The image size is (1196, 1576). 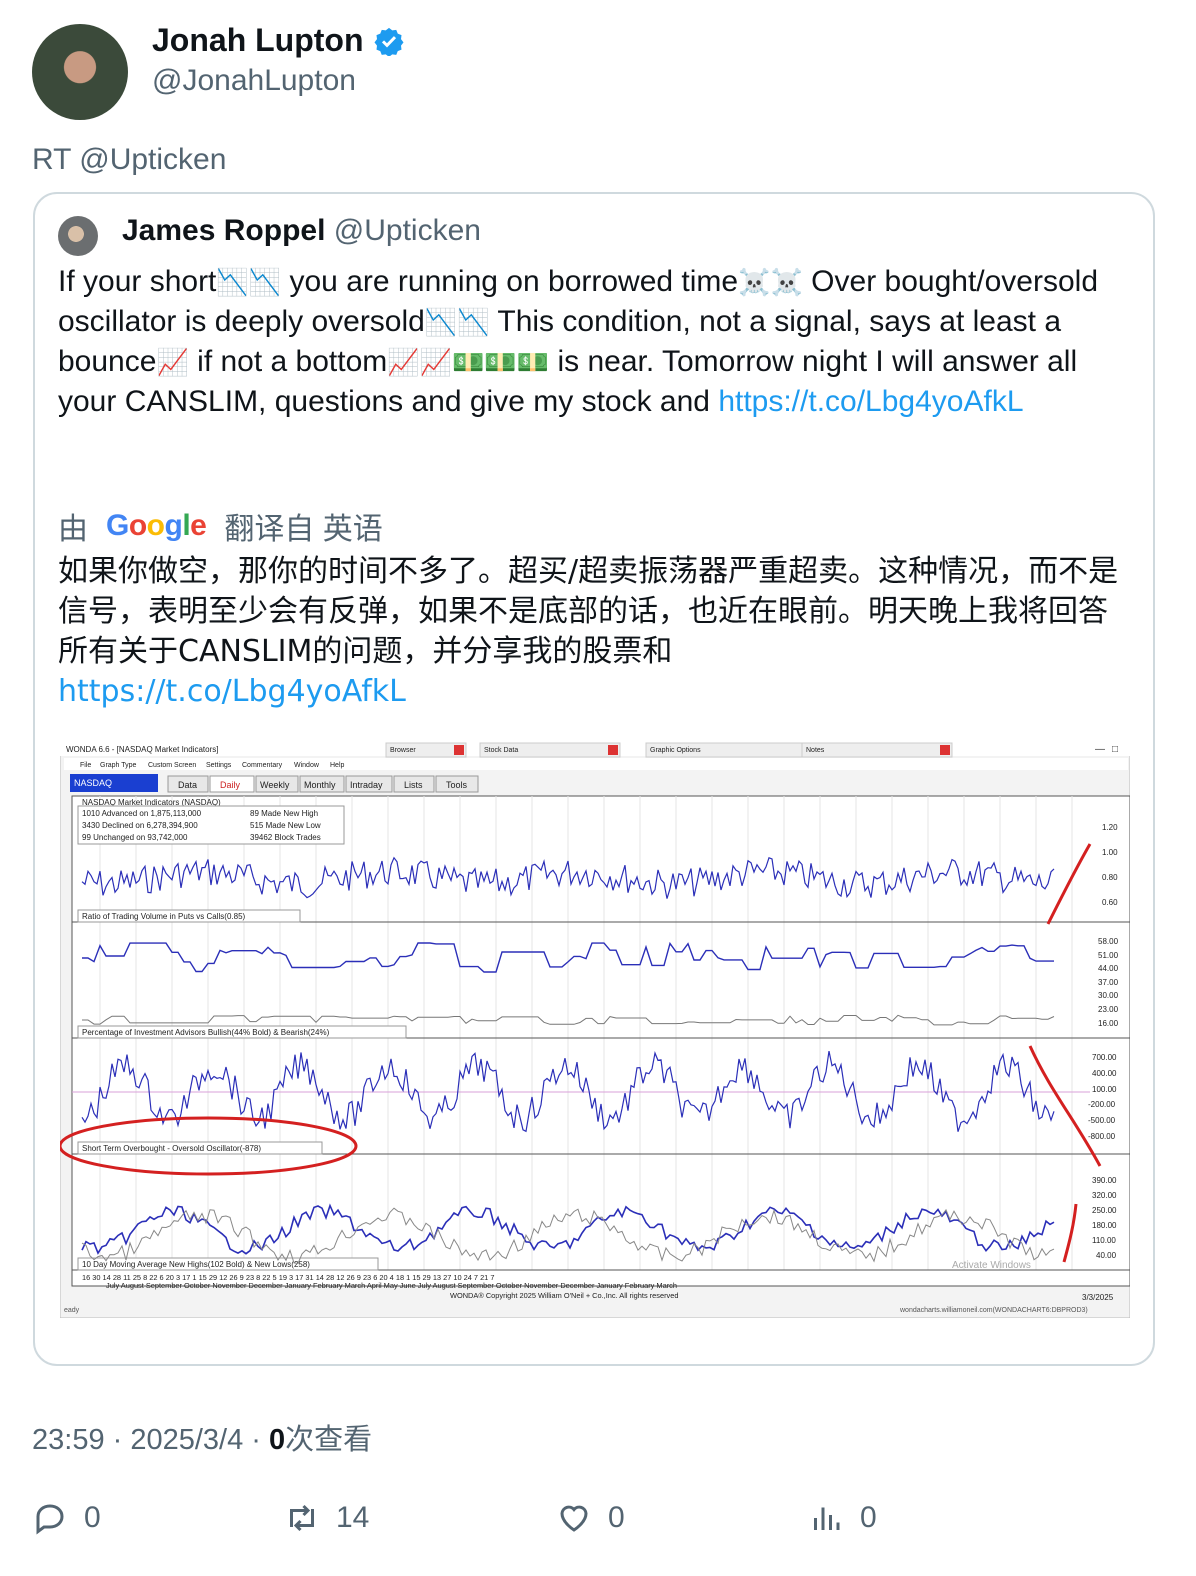 I want to click on axis-tick: 100.00, so click(x=1104, y=1089).